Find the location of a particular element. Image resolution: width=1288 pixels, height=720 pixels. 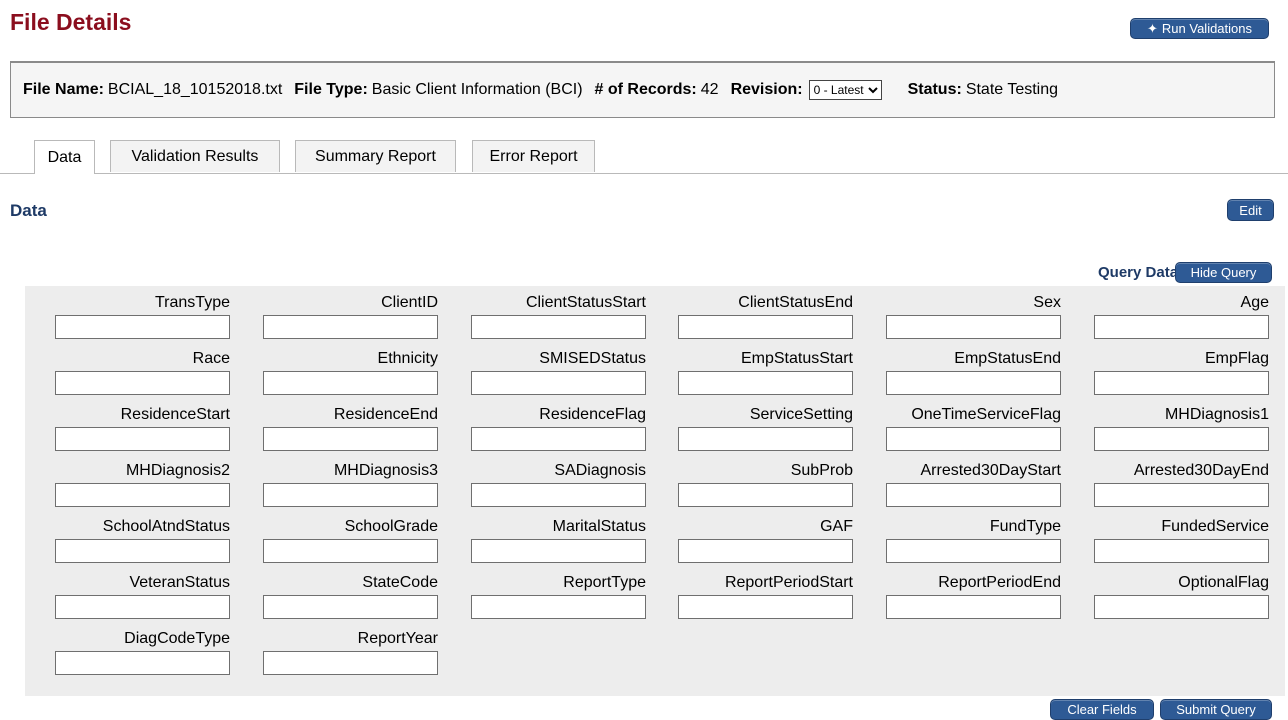

query-field-reportperiodend: ReportPeriodEnd is located at coordinates (973, 596).